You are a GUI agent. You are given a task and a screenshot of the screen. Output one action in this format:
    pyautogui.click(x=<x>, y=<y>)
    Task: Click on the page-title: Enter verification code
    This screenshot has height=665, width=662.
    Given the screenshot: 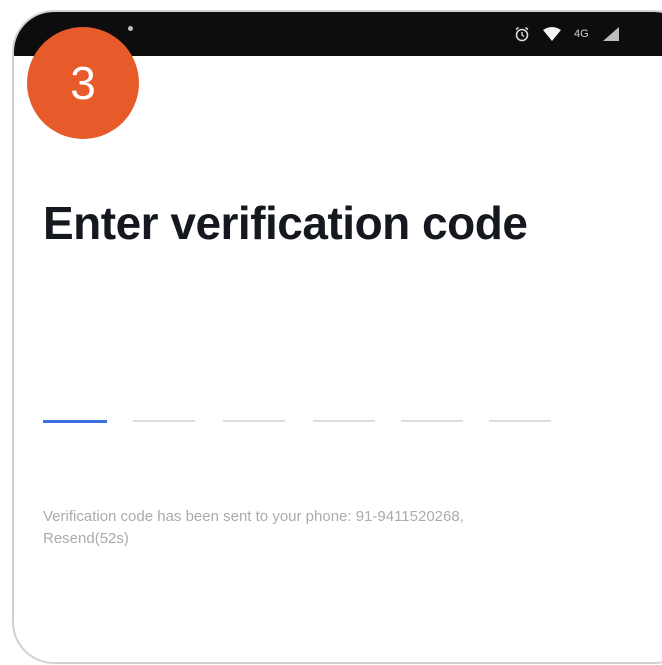 What is the action you would take?
    pyautogui.click(x=285, y=223)
    